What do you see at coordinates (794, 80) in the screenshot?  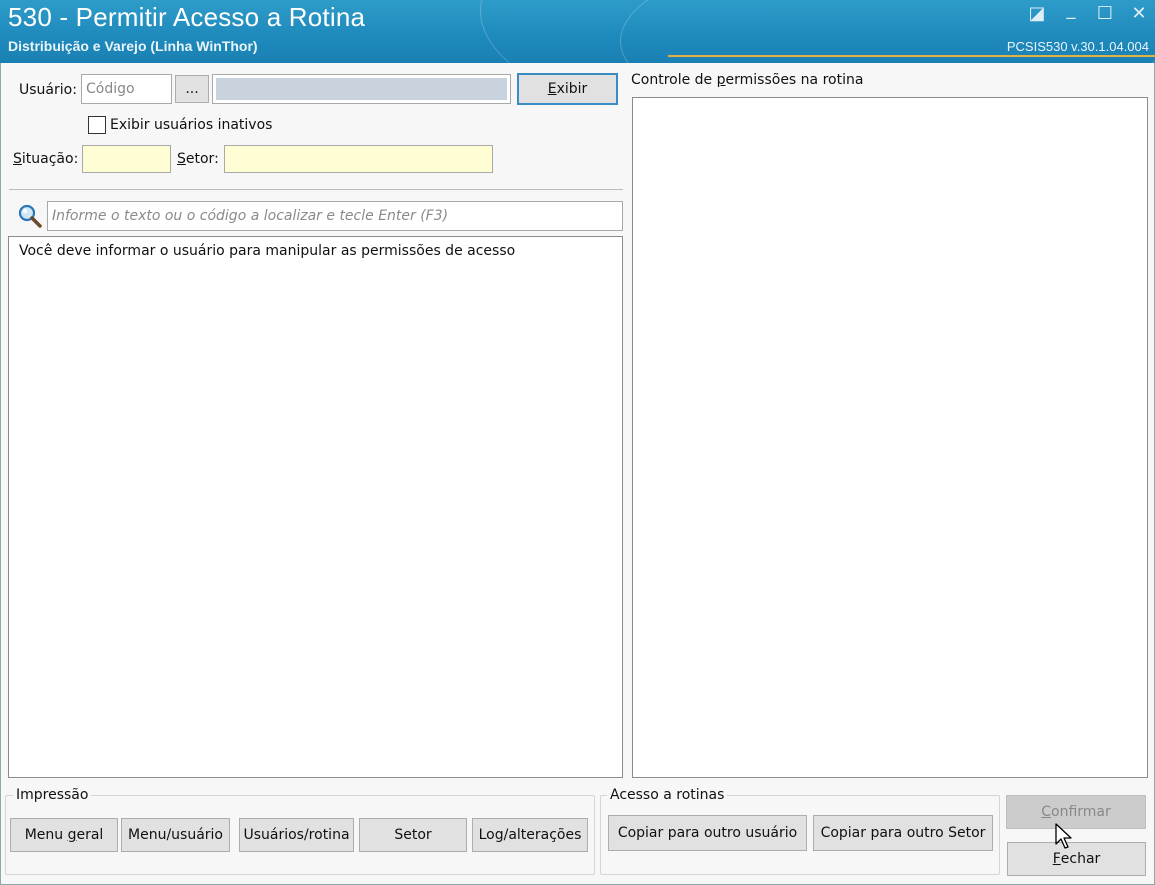 I see `permissions-title-post: ermissões na rotina` at bounding box center [794, 80].